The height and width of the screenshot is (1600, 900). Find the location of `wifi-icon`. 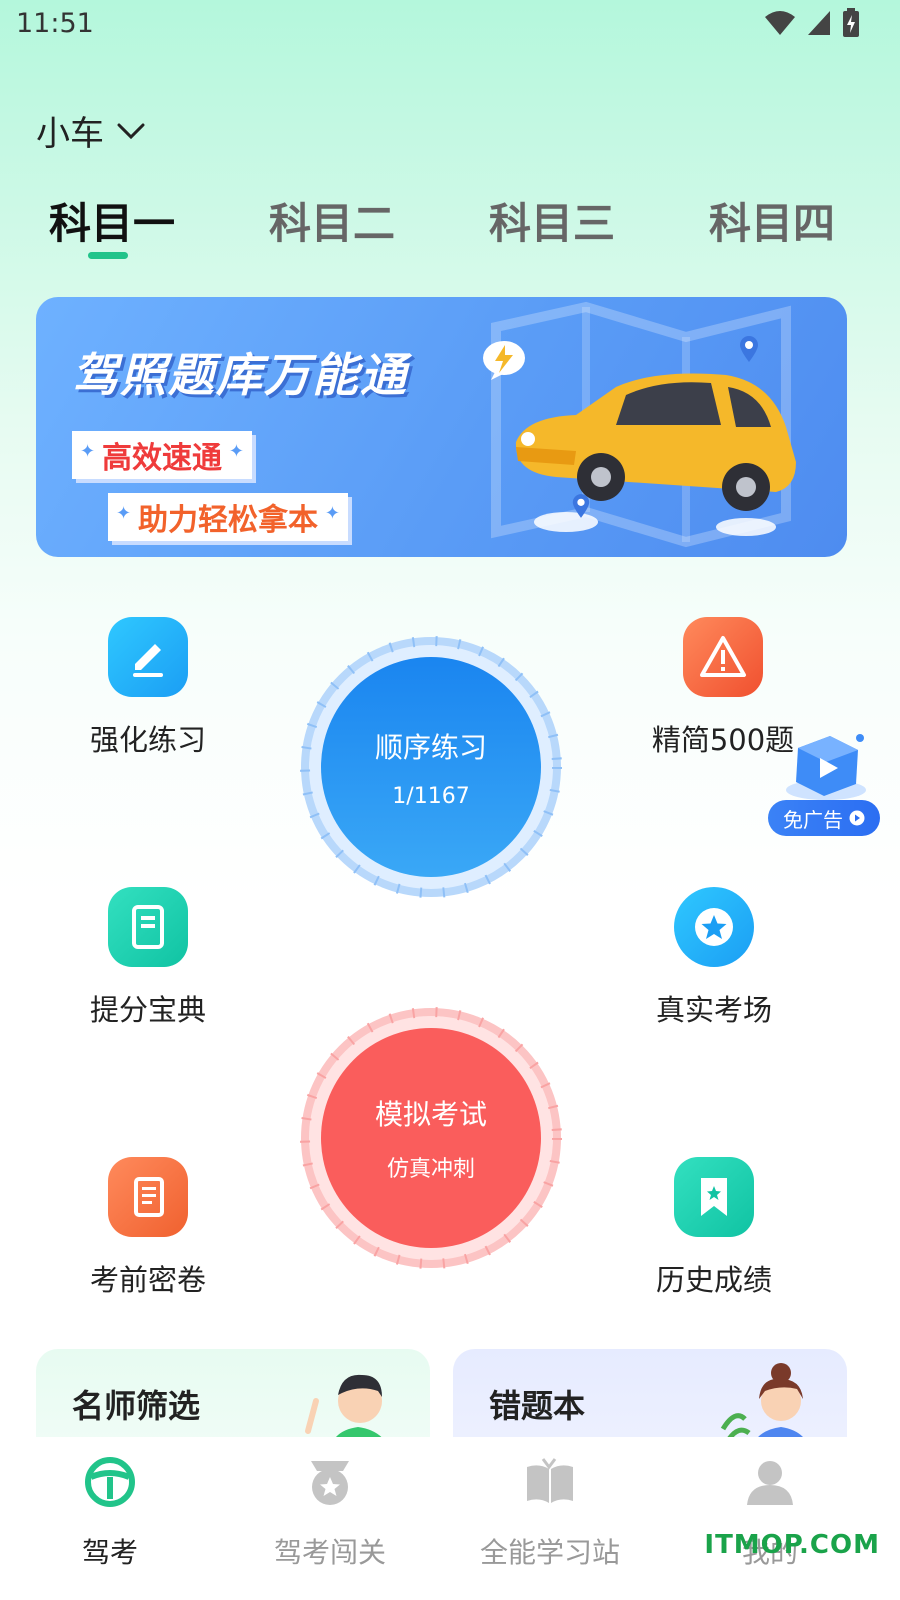

wifi-icon is located at coordinates (780, 23).